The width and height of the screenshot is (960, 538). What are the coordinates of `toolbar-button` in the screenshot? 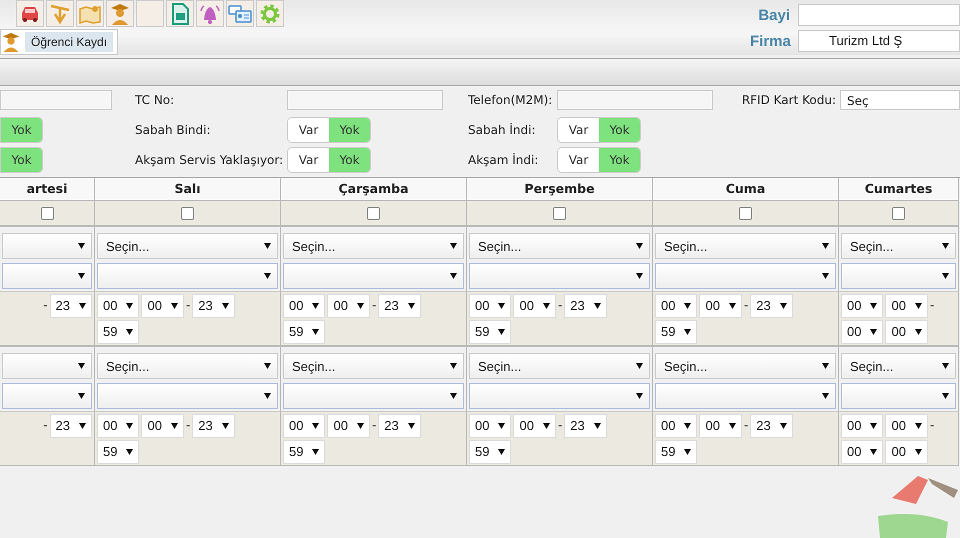 It's located at (30, 13).